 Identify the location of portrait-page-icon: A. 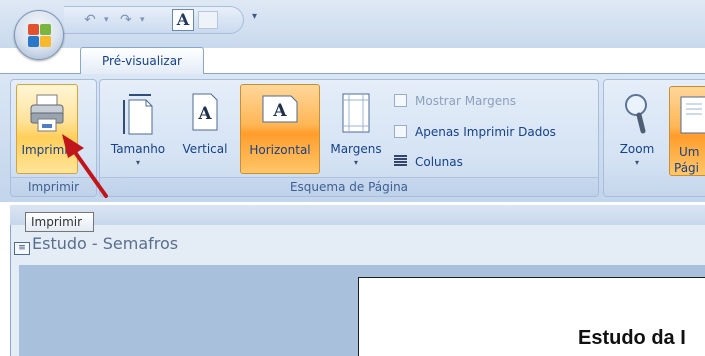
(205, 112).